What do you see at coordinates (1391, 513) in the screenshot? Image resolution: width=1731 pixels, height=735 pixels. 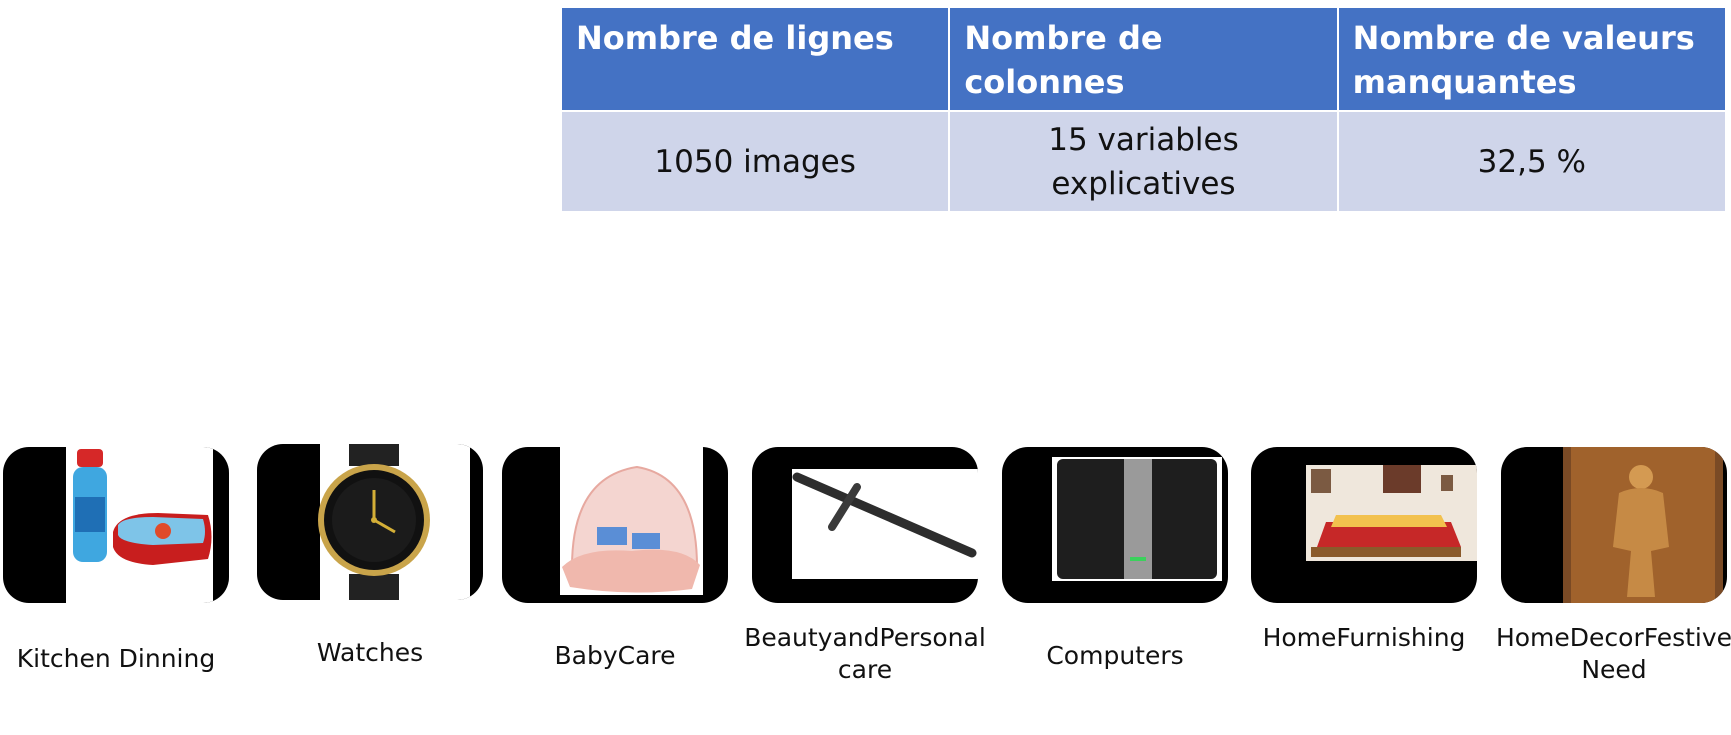 I see `bedspread-icon` at bounding box center [1391, 513].